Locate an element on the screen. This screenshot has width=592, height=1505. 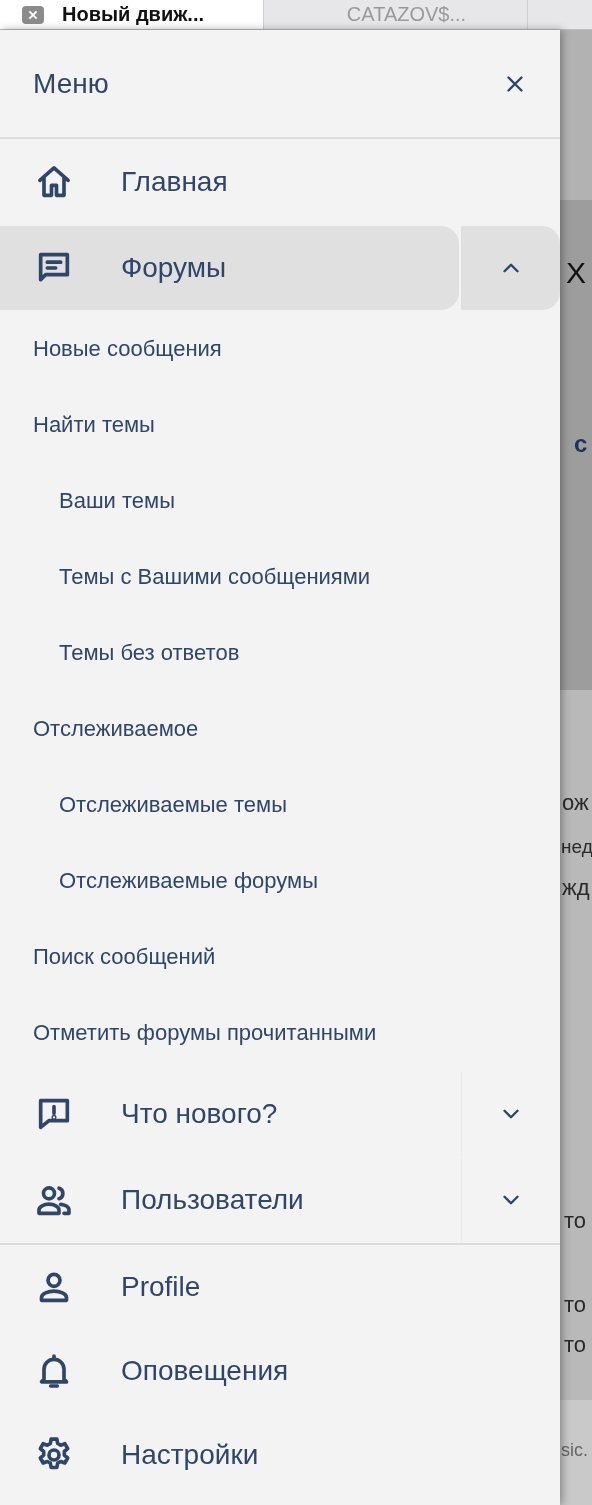
submenu-item: Найти темы is located at coordinates (280, 425).